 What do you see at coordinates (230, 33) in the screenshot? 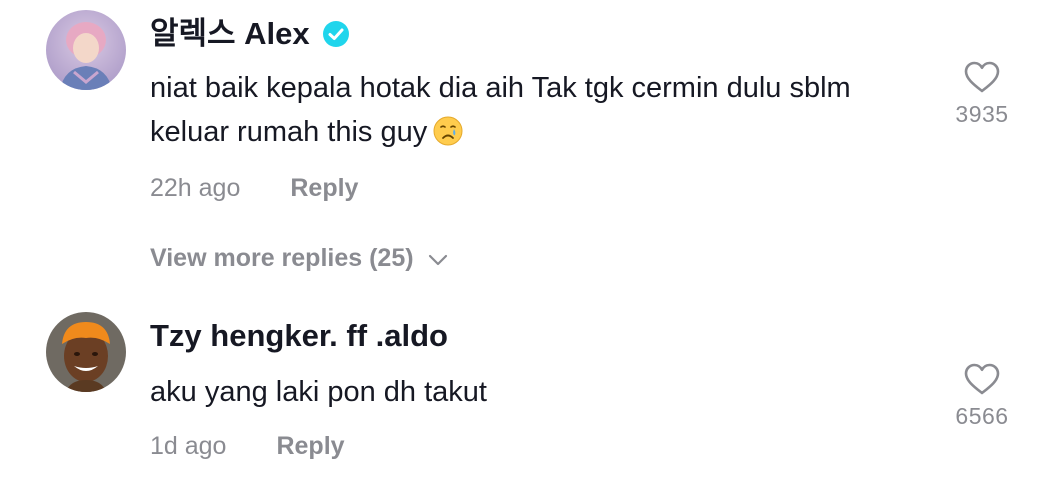
I see `username-text: 알렉스 Alex` at bounding box center [230, 33].